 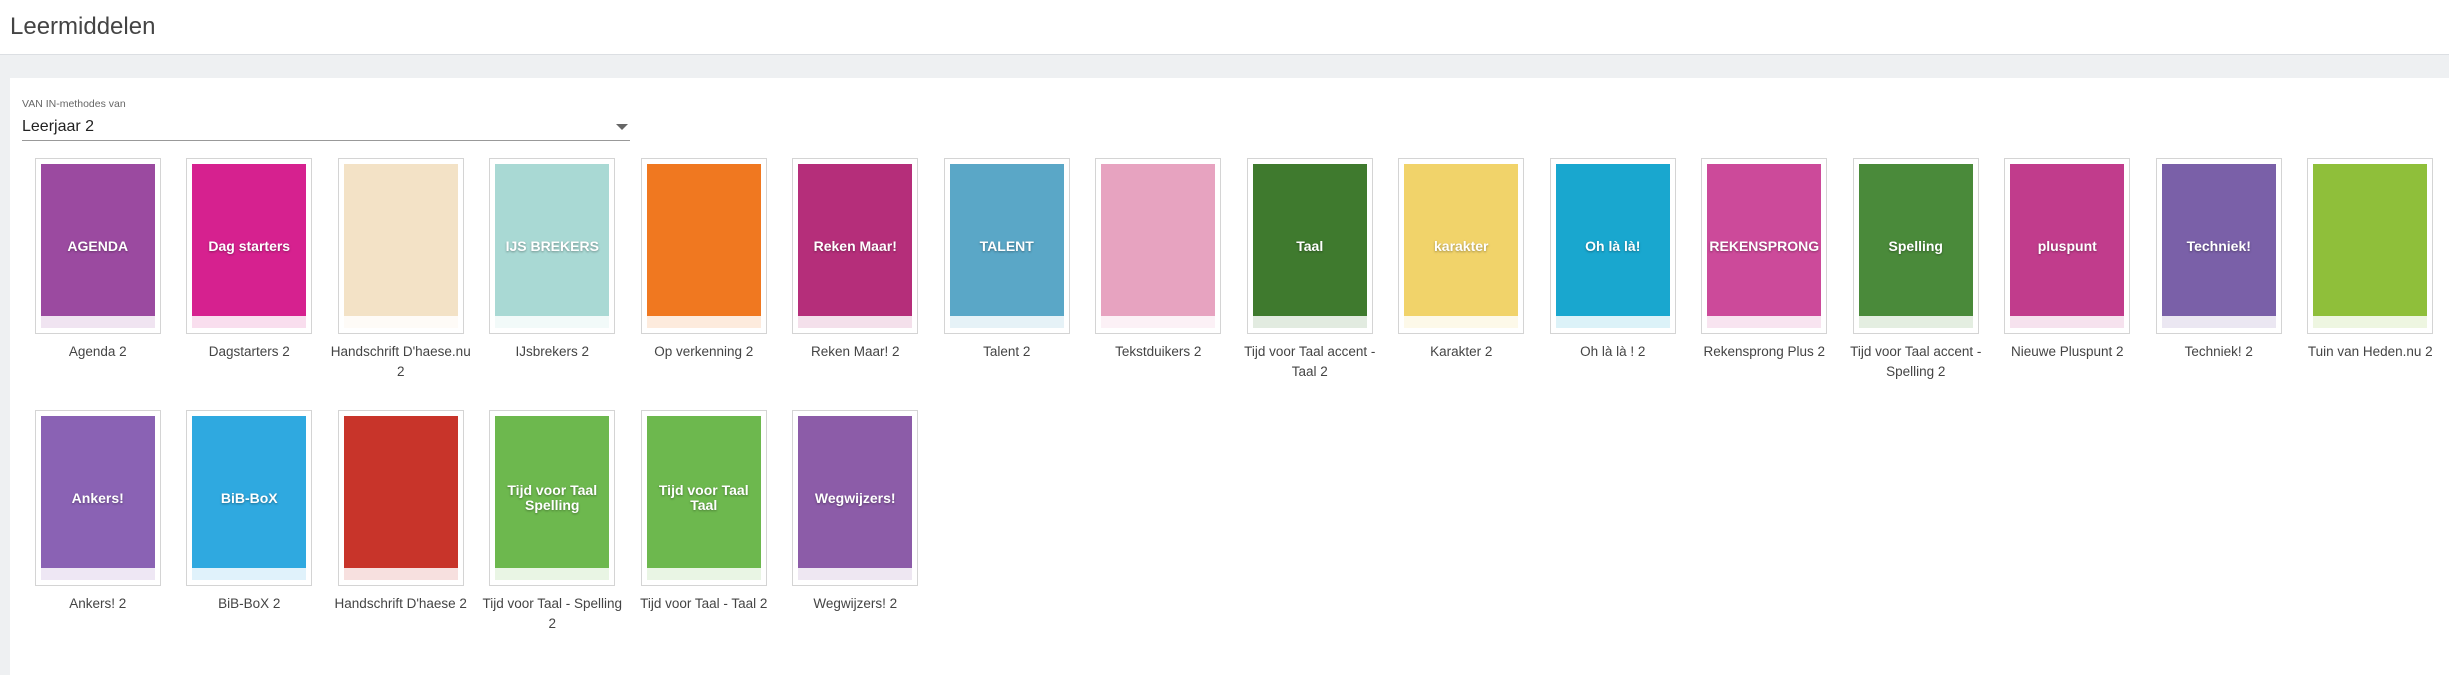 I want to click on method-cover-frame: AGENDA, so click(x=97, y=246).